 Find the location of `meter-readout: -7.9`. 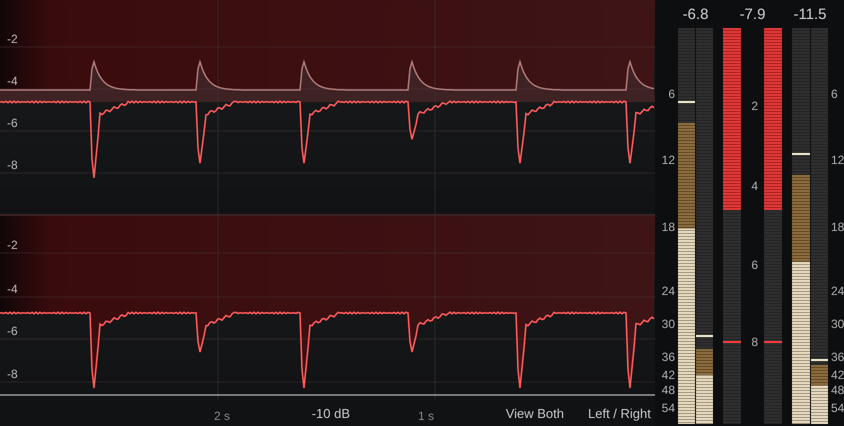

meter-readout: -7.9 is located at coordinates (753, 14).